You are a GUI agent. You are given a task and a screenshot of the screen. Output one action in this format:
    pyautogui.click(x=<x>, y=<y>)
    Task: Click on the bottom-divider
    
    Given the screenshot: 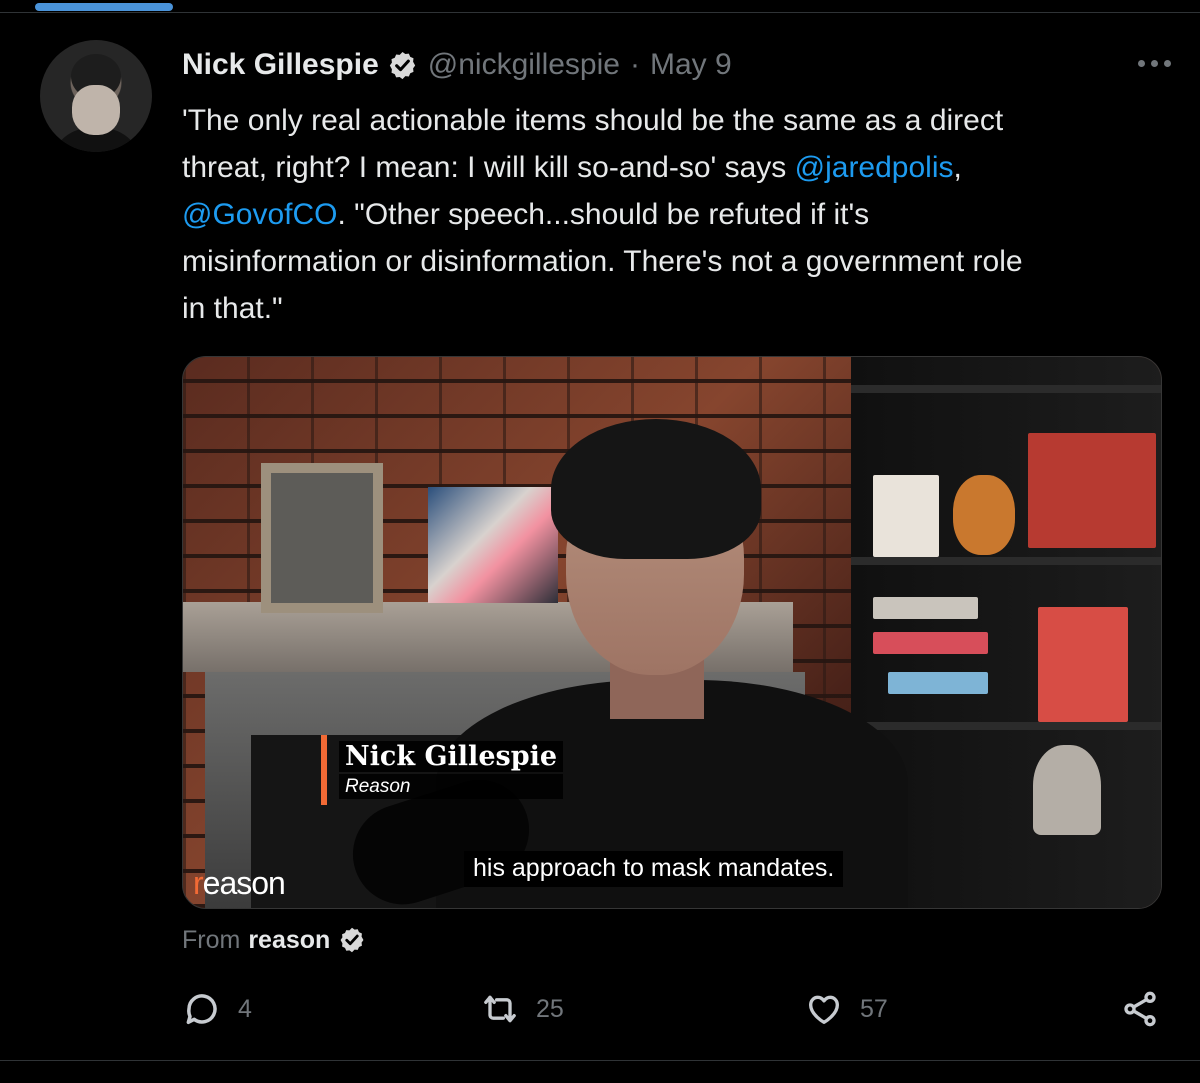 What is the action you would take?
    pyautogui.click(x=600, y=1060)
    